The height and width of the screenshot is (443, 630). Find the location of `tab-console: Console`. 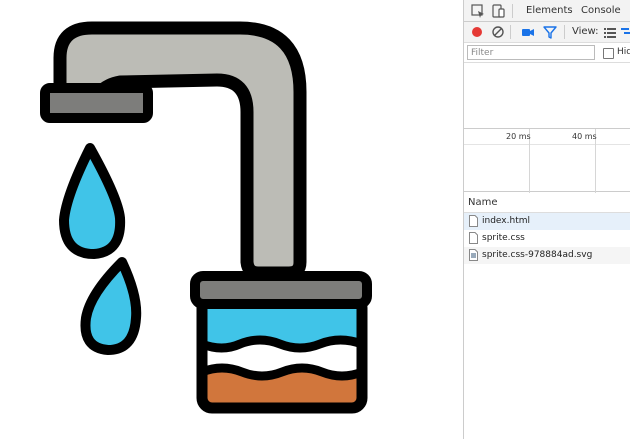

tab-console: Console is located at coordinates (601, 10).